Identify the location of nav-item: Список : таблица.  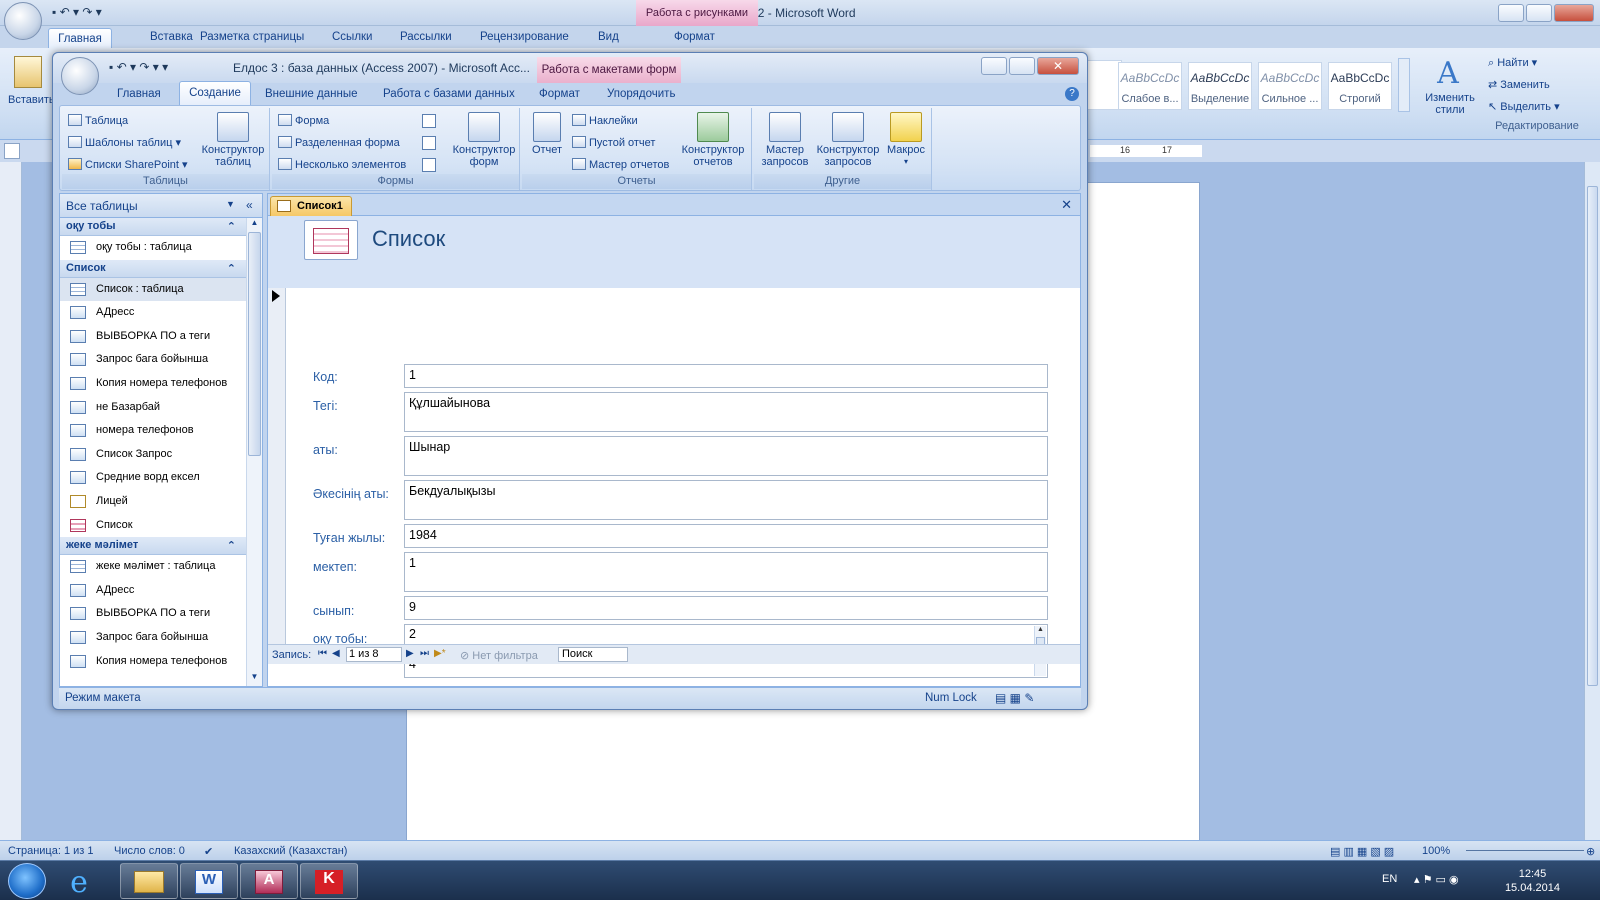
(153, 289).